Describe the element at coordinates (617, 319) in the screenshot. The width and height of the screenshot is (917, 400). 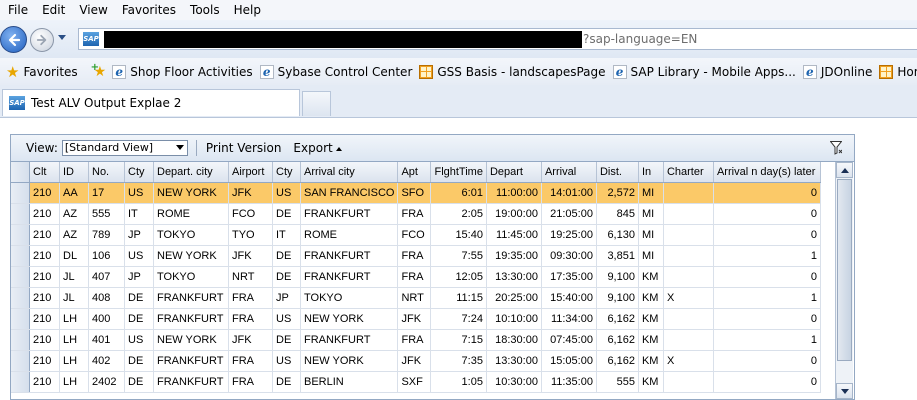
I see `table-cell: 6,162` at that location.